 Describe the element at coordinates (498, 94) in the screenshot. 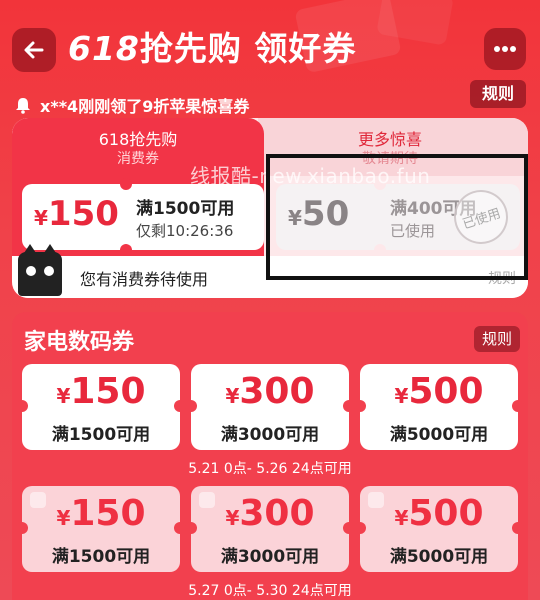

I see `rules-button: 规则` at that location.